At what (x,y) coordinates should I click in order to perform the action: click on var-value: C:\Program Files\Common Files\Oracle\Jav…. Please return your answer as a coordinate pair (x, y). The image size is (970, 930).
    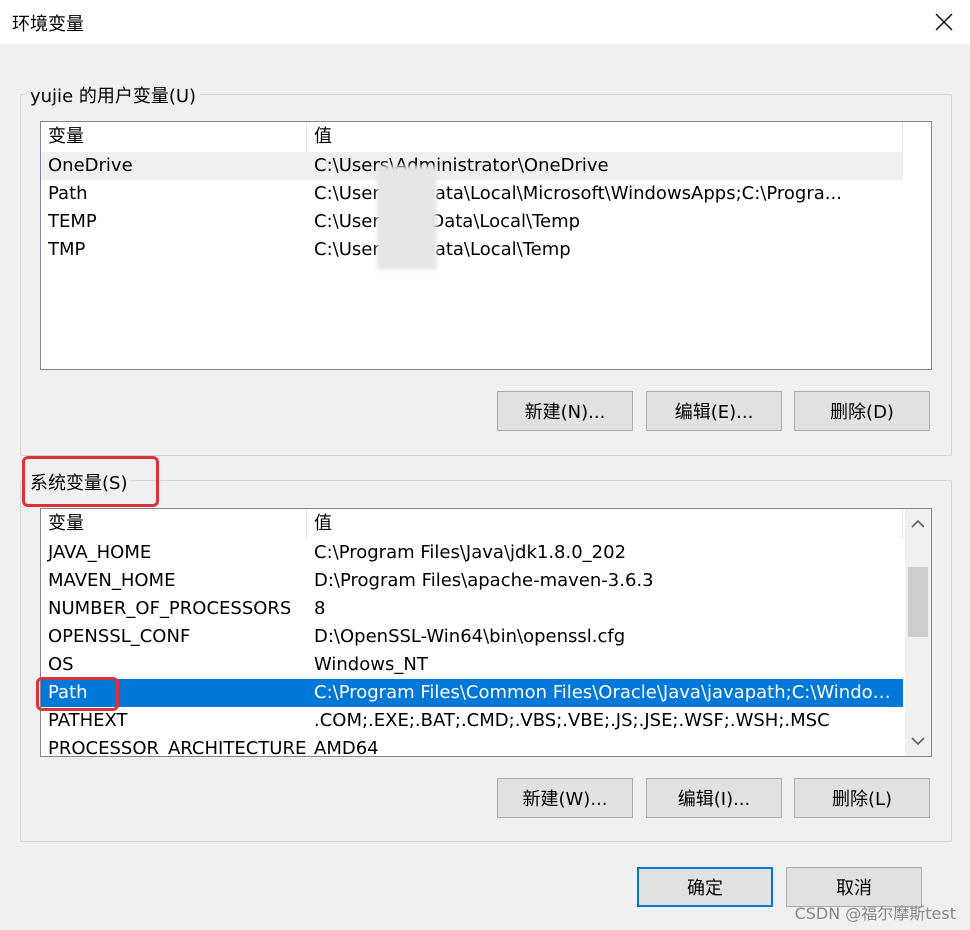
    Looking at the image, I should click on (608, 692).